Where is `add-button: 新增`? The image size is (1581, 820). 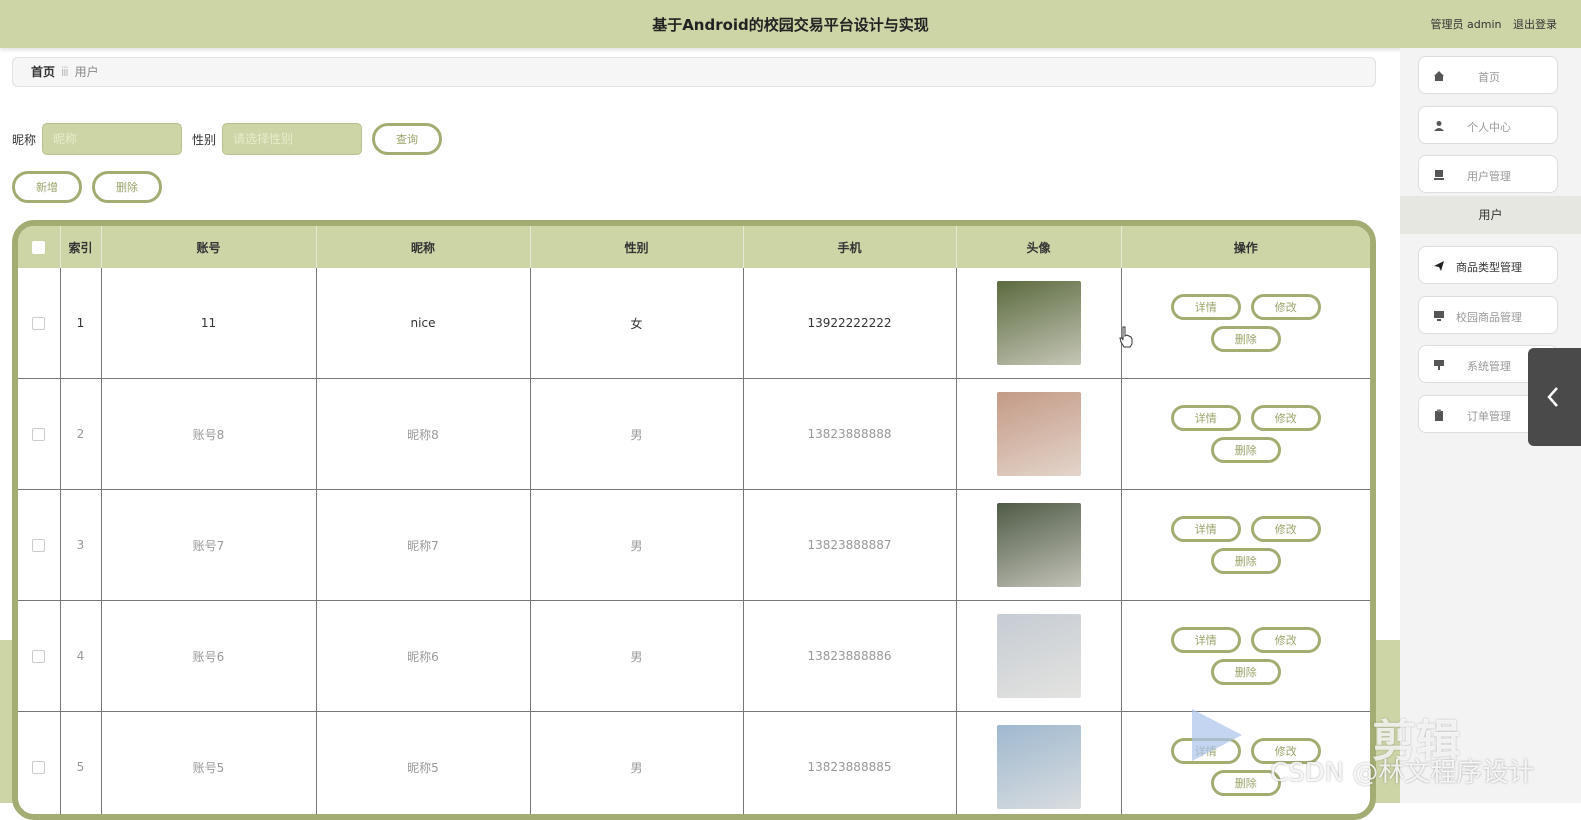
add-button: 新增 is located at coordinates (47, 187).